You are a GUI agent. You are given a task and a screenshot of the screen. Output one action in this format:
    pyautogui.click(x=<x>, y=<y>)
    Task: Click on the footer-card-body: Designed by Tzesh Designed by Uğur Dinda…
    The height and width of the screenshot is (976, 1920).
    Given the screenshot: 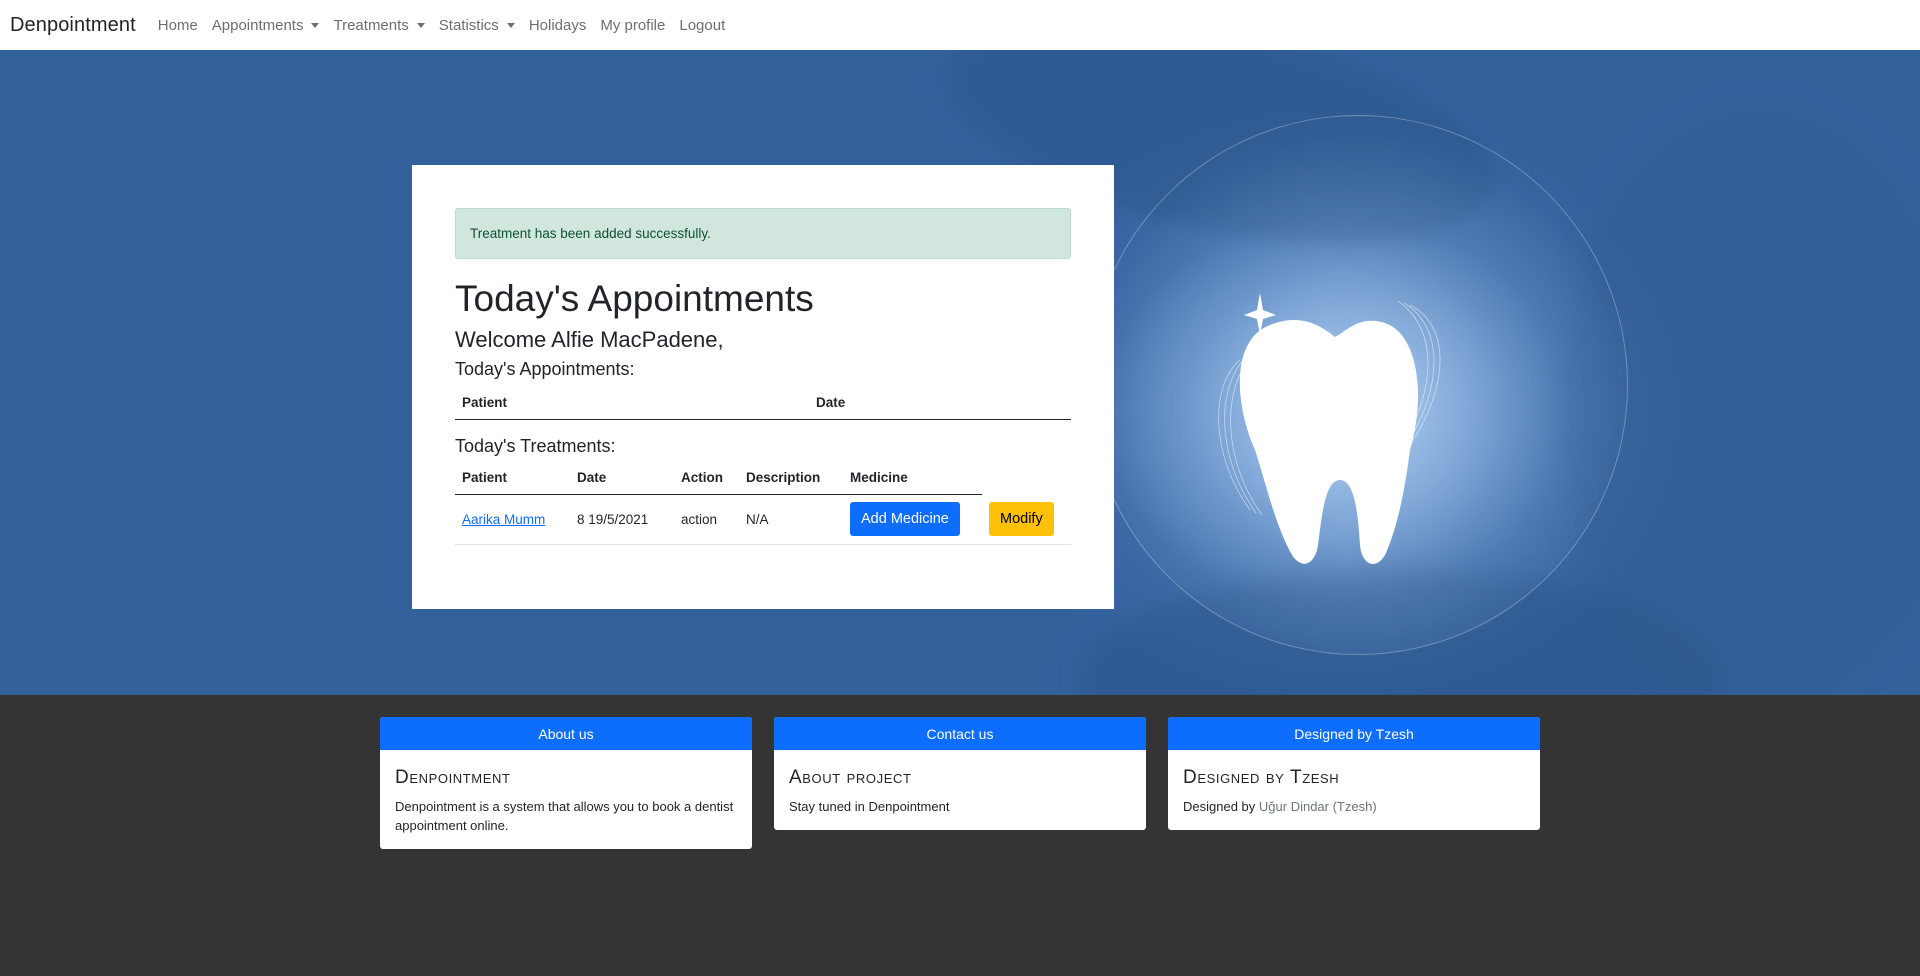 What is the action you would take?
    pyautogui.click(x=1354, y=790)
    